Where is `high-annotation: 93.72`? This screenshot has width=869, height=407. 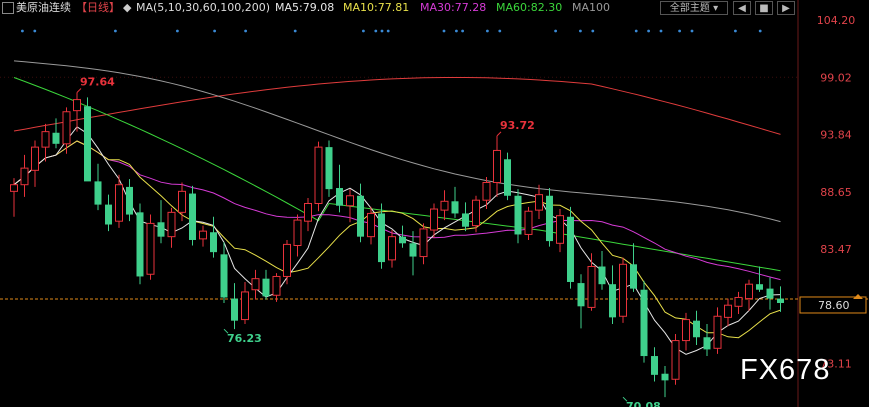 high-annotation: 93.72 is located at coordinates (517, 125).